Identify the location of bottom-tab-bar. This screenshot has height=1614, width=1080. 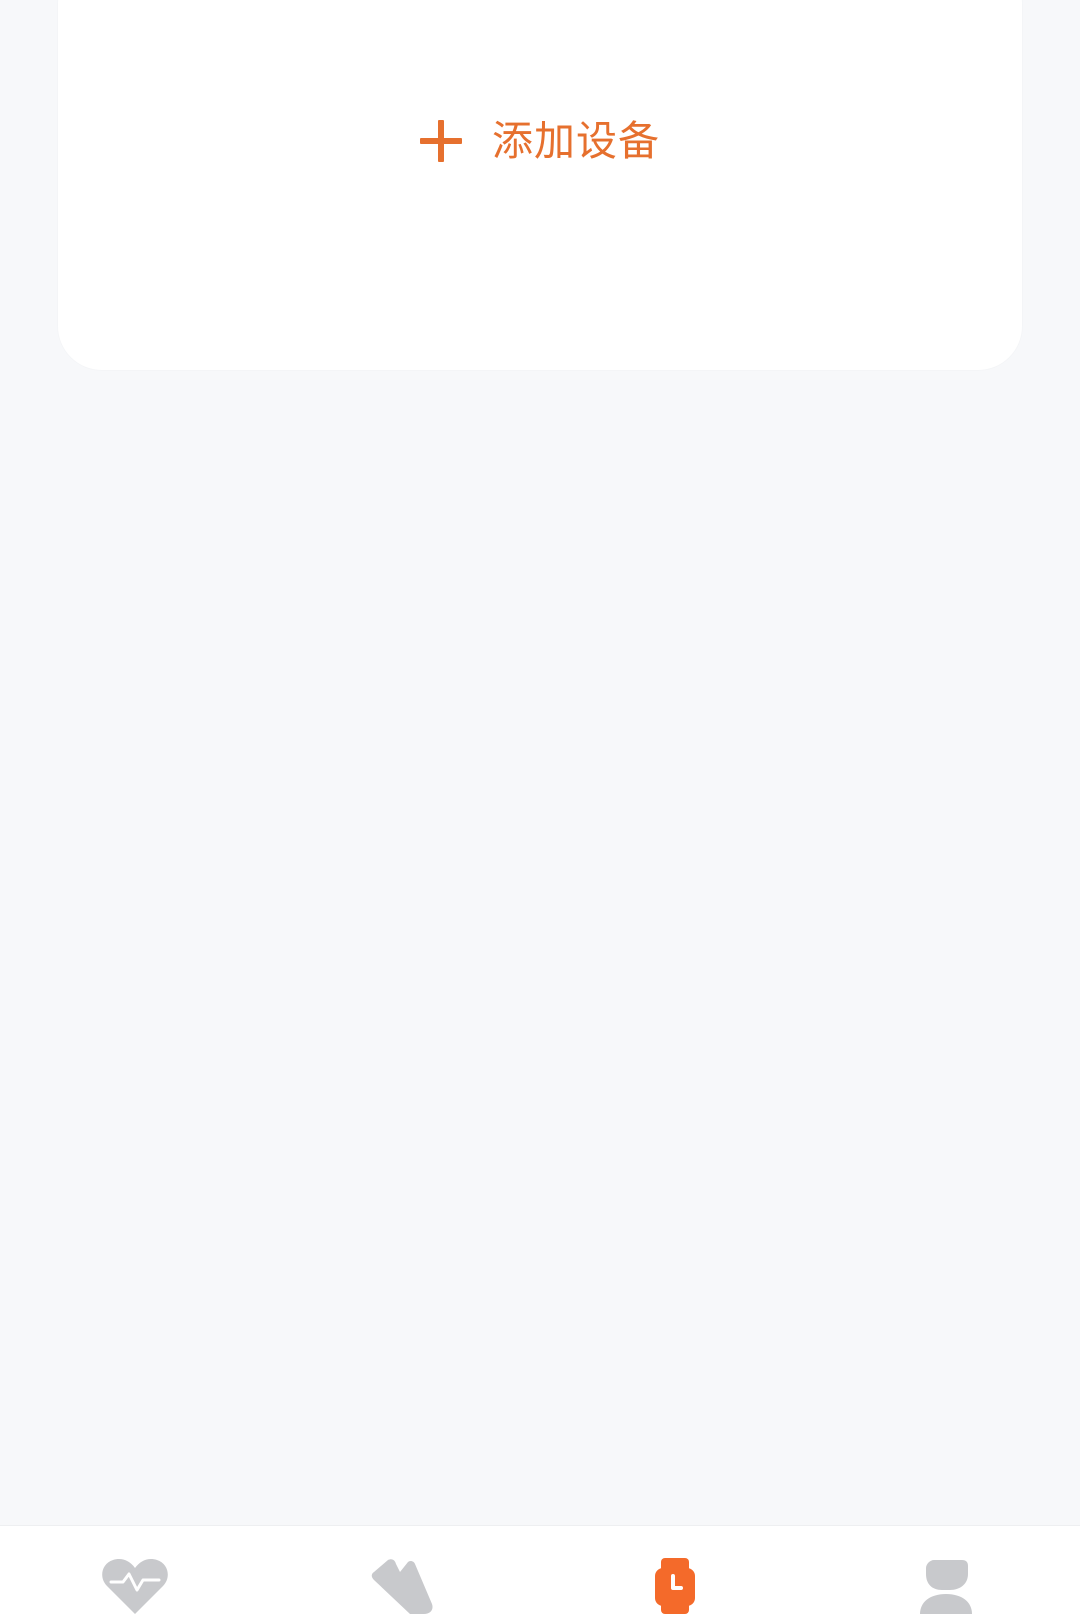
(540, 1569).